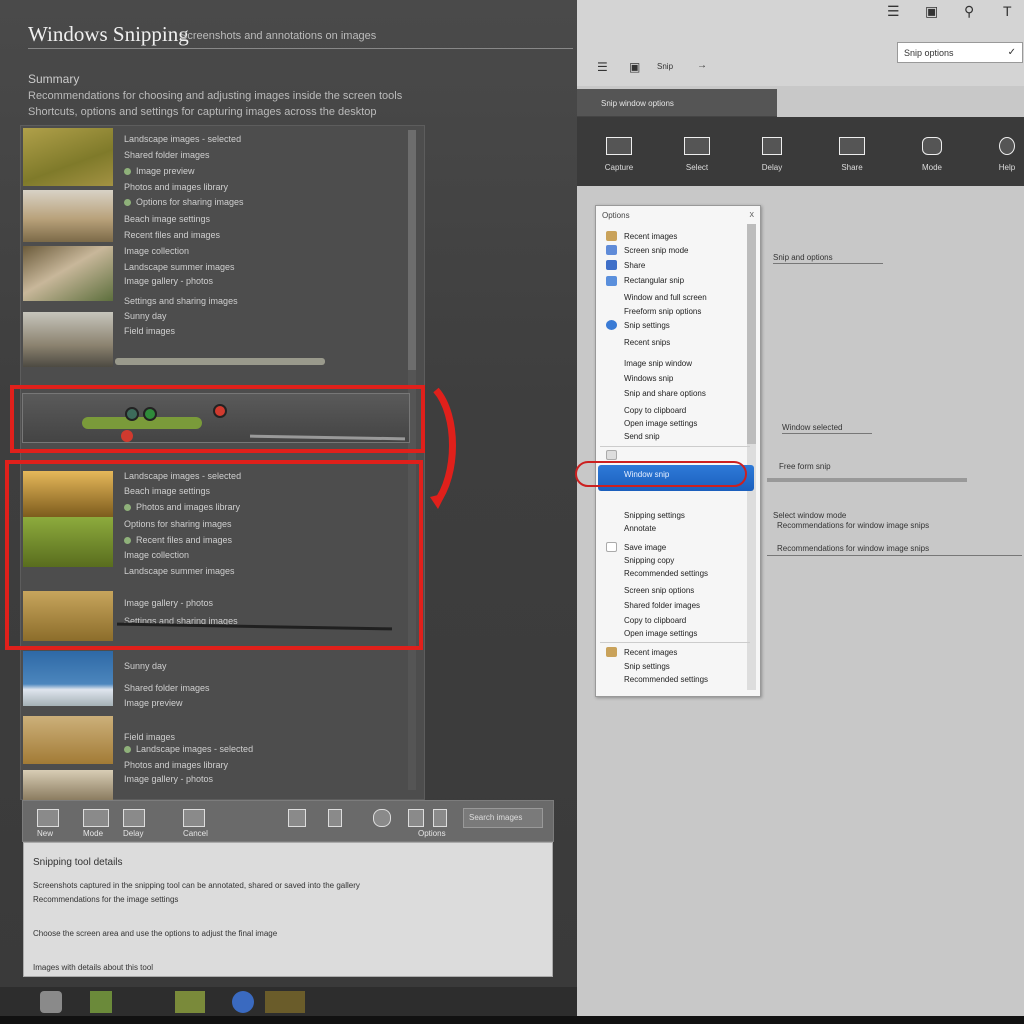 The height and width of the screenshot is (1024, 1024). What do you see at coordinates (243, 1002) in the screenshot?
I see `browser-icon` at bounding box center [243, 1002].